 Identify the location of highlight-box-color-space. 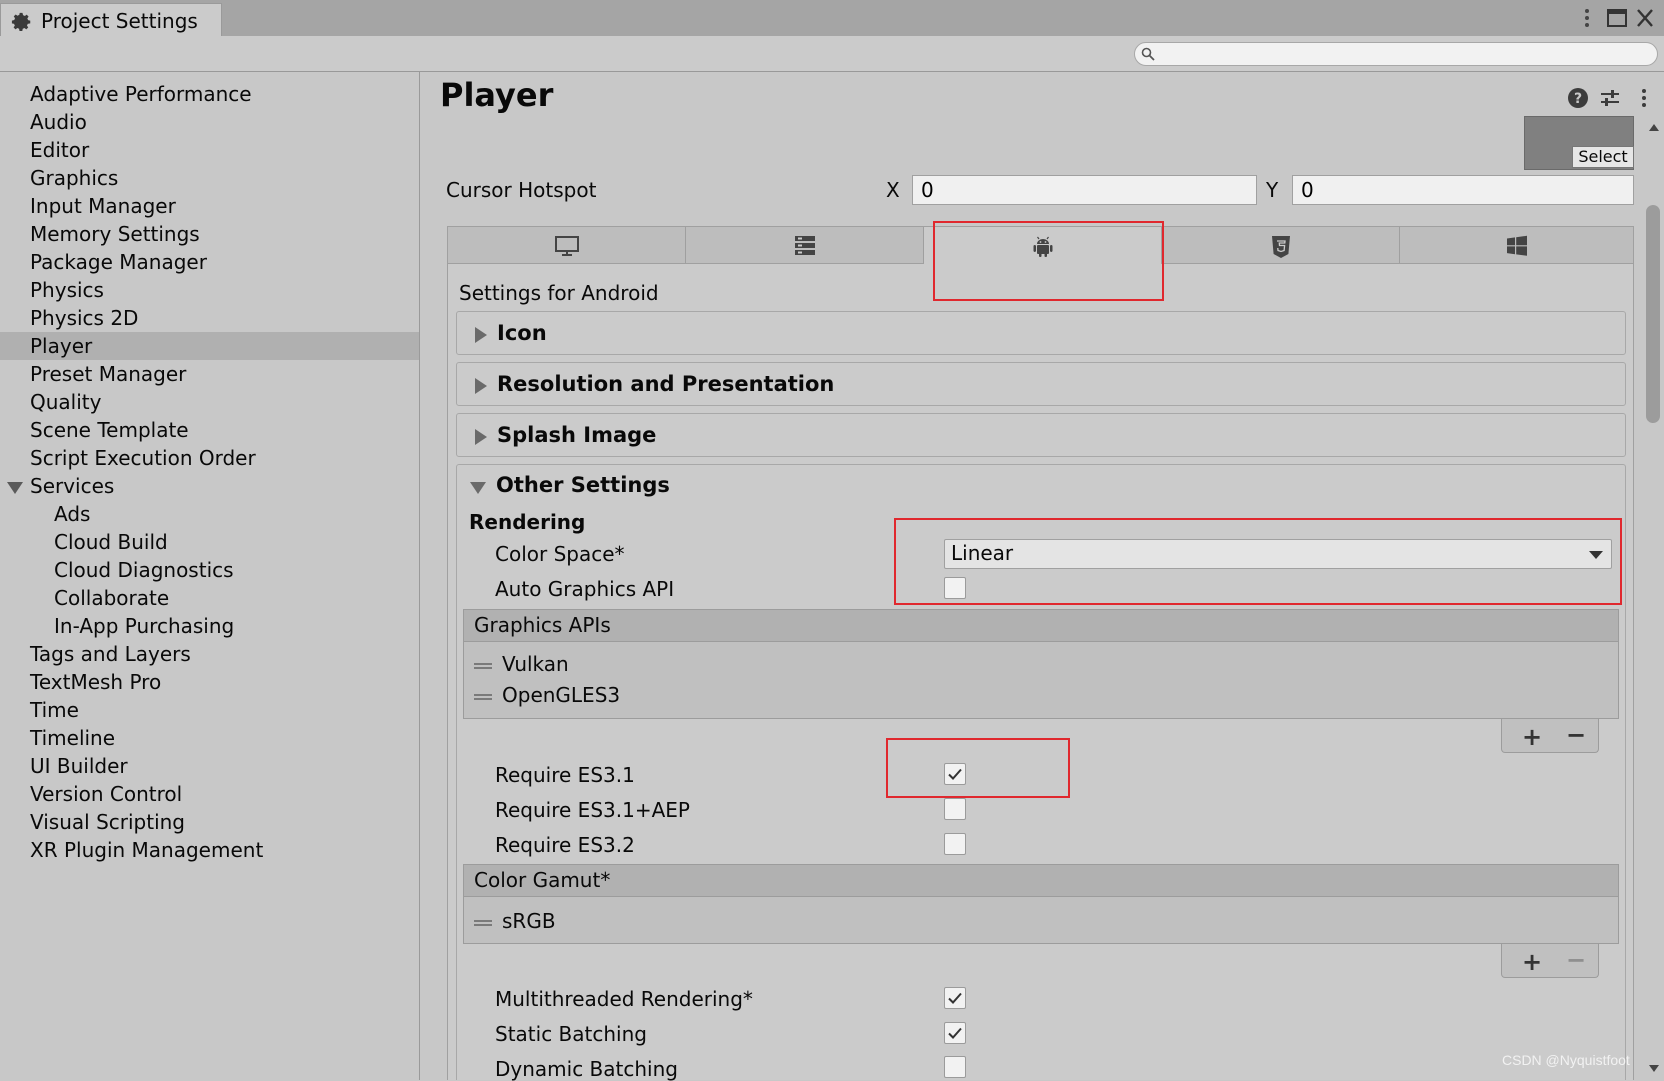
(1258, 561).